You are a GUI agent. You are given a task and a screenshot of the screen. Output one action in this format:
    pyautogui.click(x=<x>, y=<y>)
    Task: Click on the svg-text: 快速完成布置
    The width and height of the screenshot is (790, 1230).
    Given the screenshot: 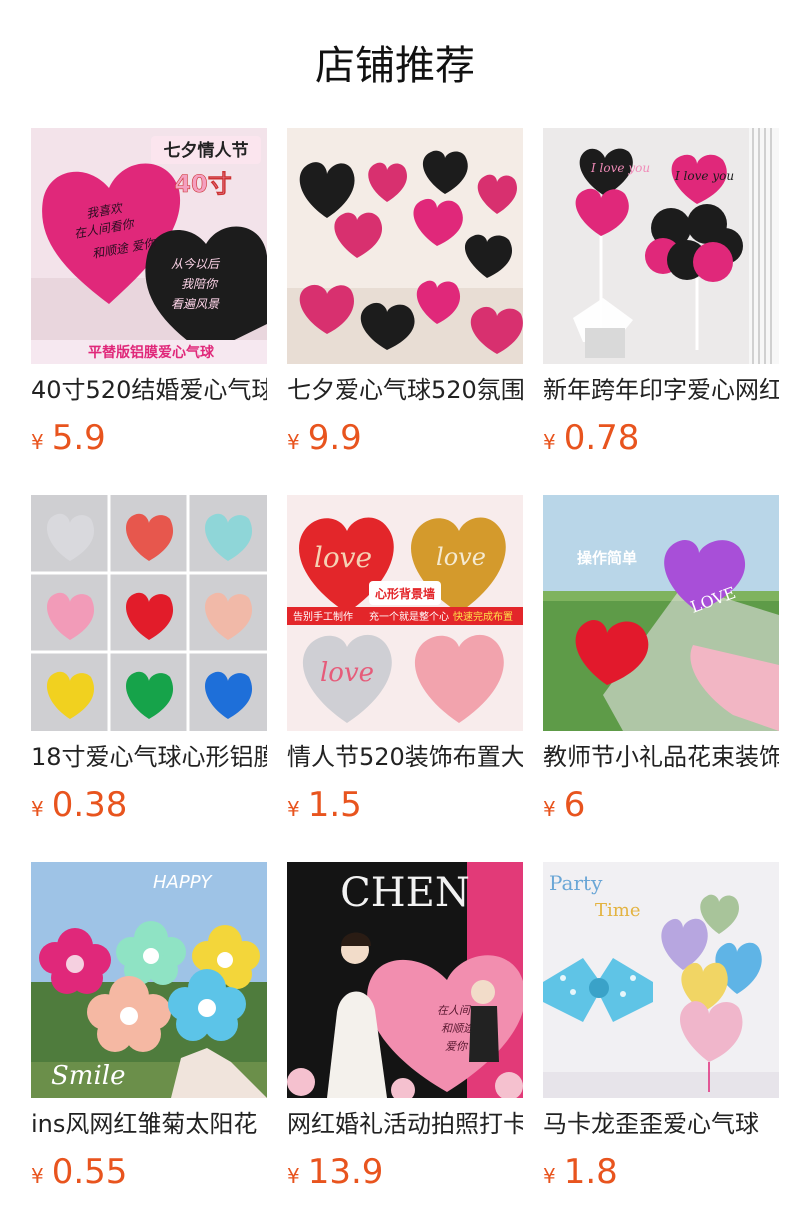 What is the action you would take?
    pyautogui.click(x=483, y=616)
    